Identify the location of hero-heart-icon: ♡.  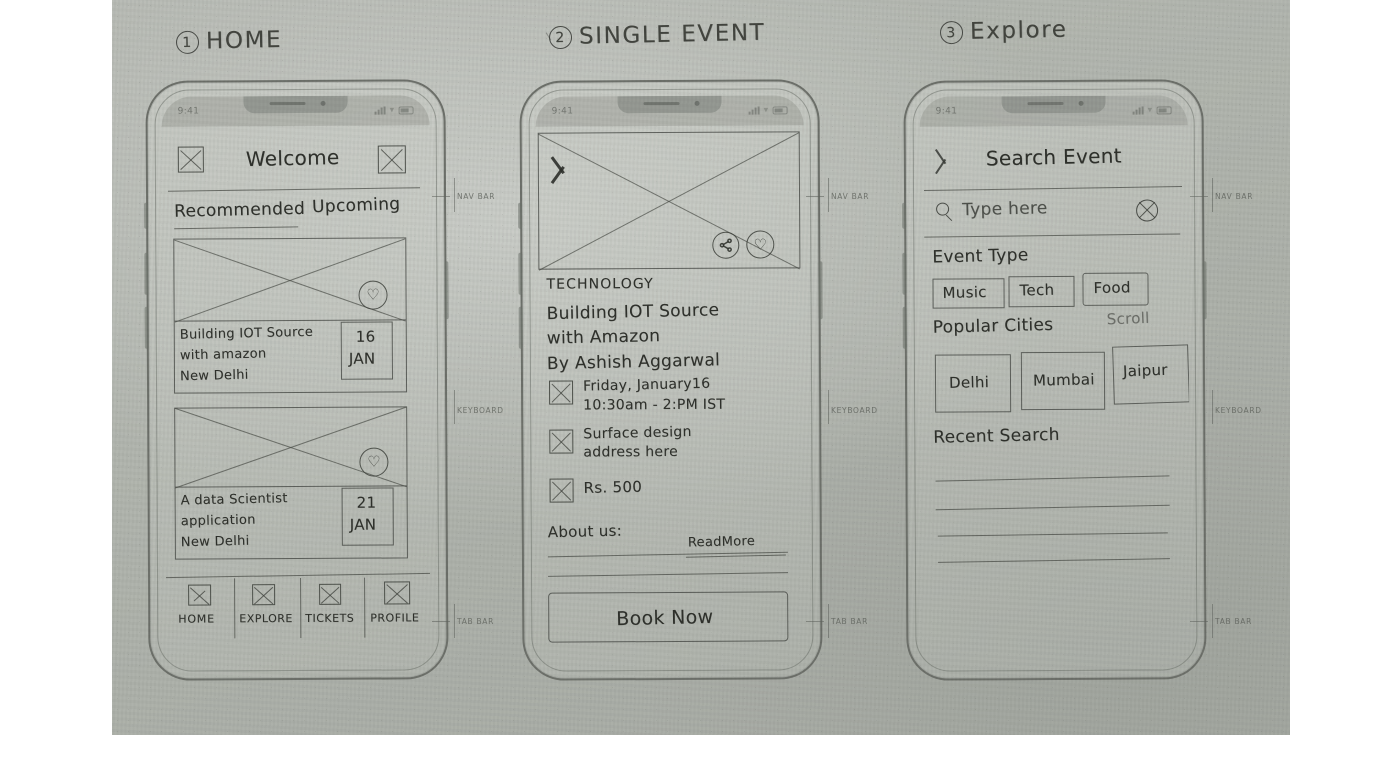
(760, 244).